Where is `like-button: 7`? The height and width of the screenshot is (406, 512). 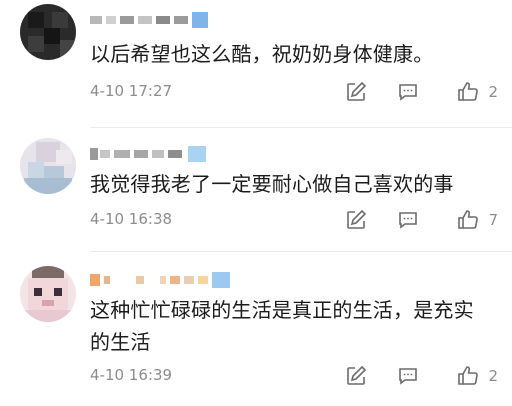 like-button: 7 is located at coordinates (477, 220).